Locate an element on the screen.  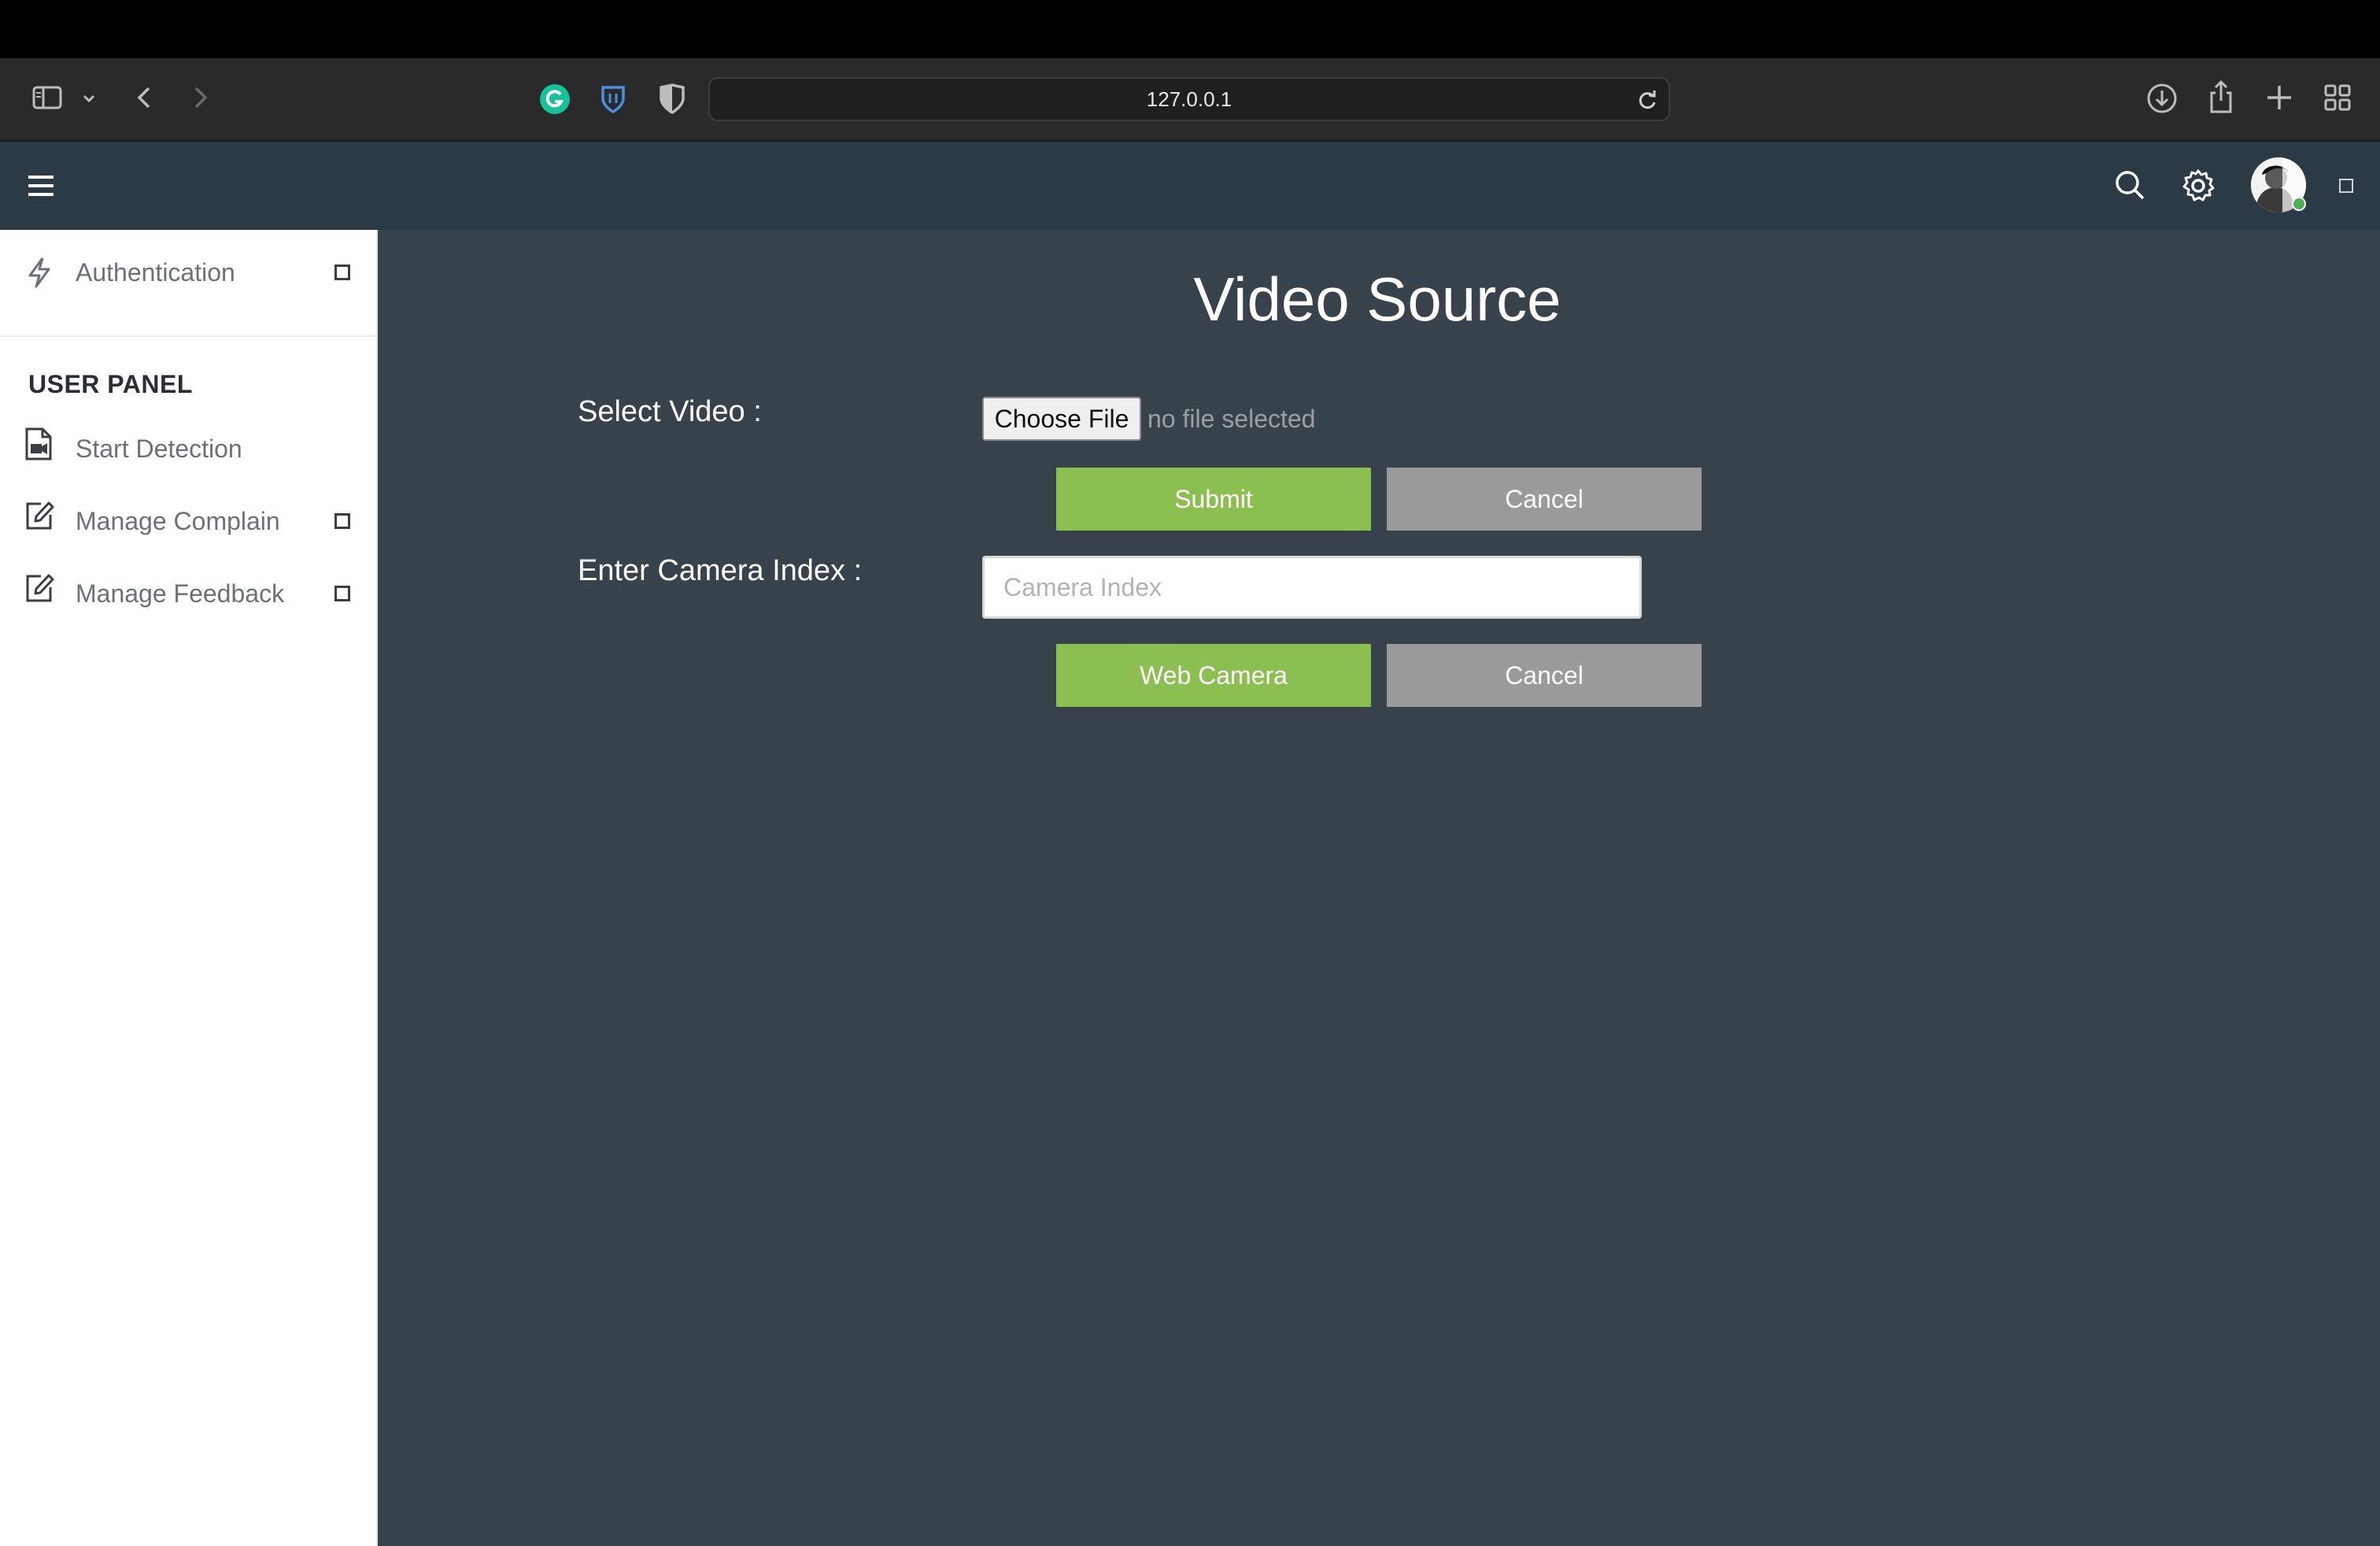
sidebar-item-start-detection: Start Detection is located at coordinates (189, 448).